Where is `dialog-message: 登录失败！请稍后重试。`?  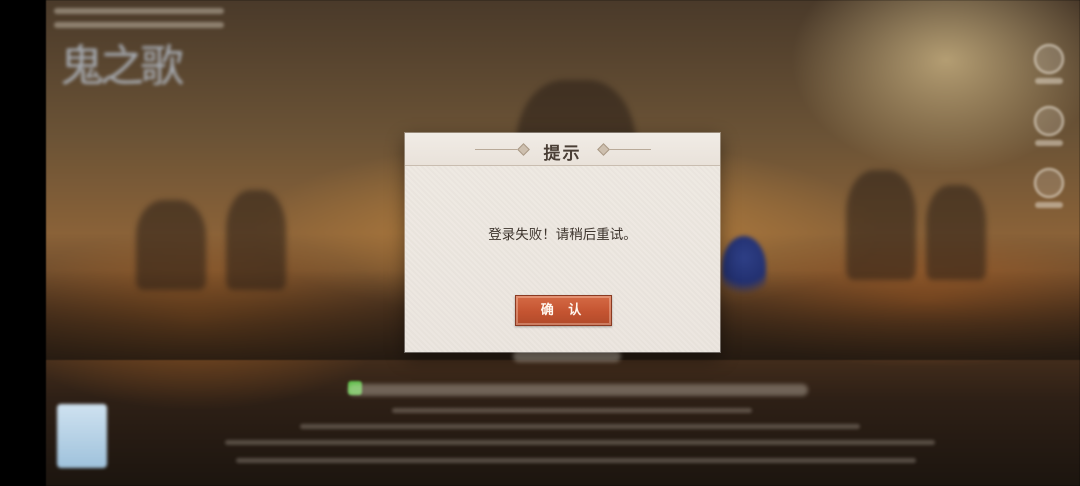 dialog-message: 登录失败！请稍后重试。 is located at coordinates (562, 235).